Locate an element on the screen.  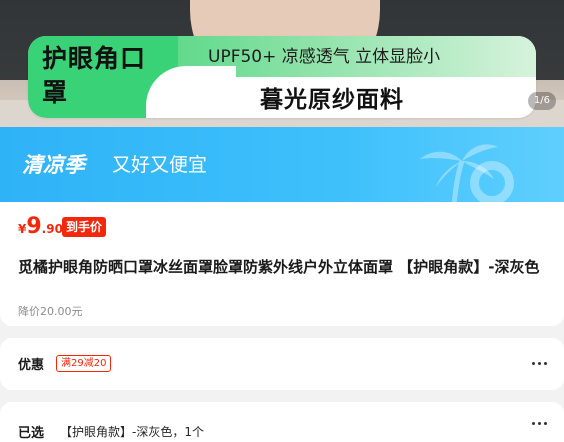
price-drop-note: 降价20.00元 is located at coordinates (50, 311).